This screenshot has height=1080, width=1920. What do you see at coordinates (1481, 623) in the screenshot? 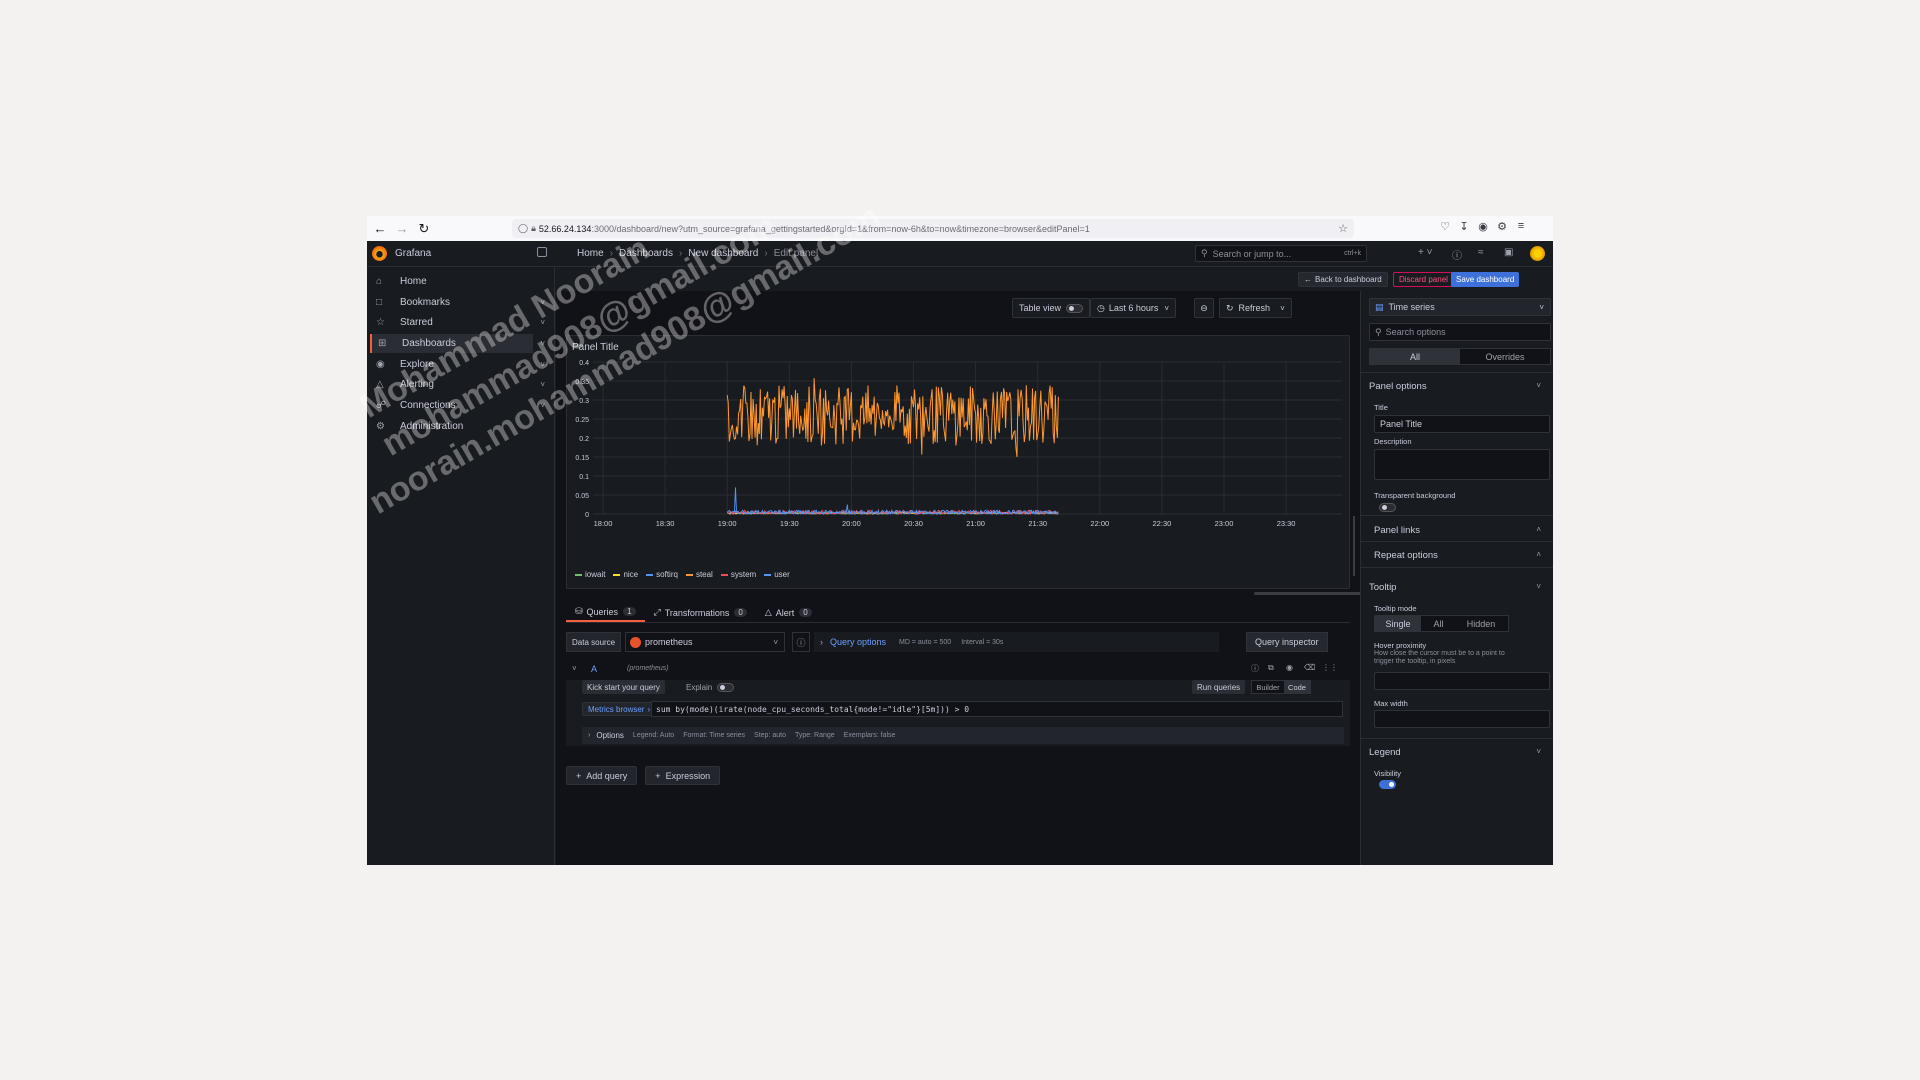
I see `tooltip-mode-hidden: Hidden` at bounding box center [1481, 623].